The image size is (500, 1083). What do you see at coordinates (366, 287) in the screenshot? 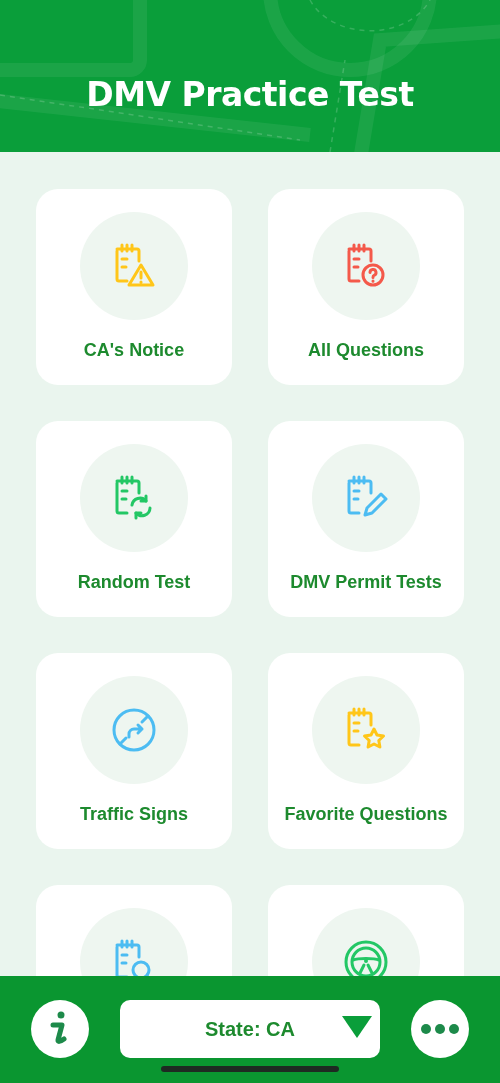
I see `menu-card: All Questions` at bounding box center [366, 287].